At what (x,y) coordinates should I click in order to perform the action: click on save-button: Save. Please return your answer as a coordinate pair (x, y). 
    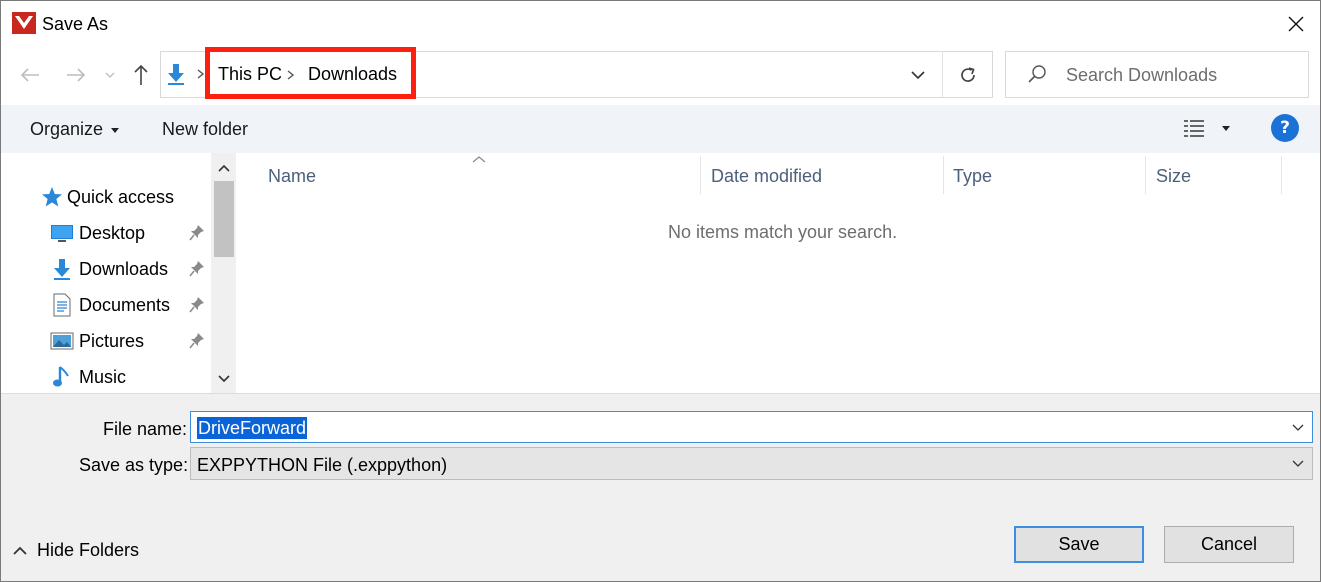
    Looking at the image, I should click on (1079, 544).